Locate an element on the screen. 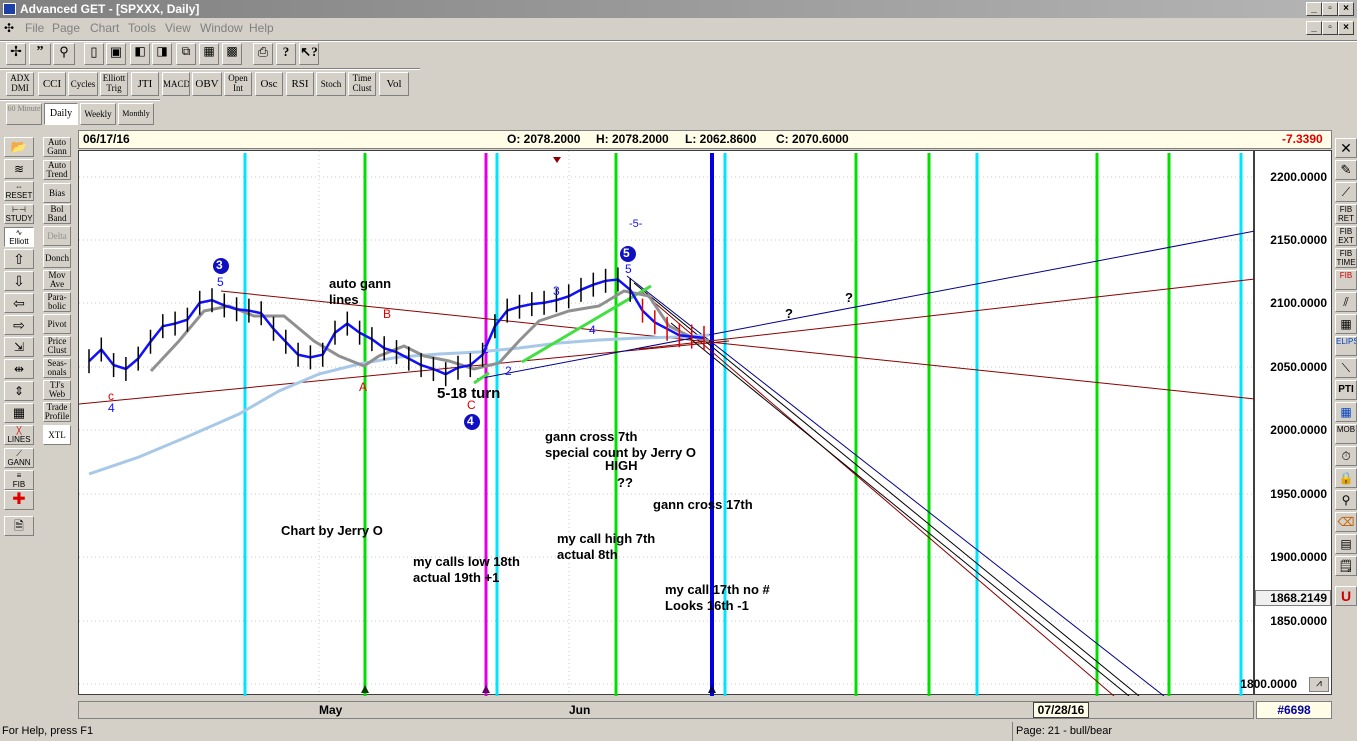 This screenshot has height=741, width=1357. grid-toggle-icon: ▦ is located at coordinates (19, 413).